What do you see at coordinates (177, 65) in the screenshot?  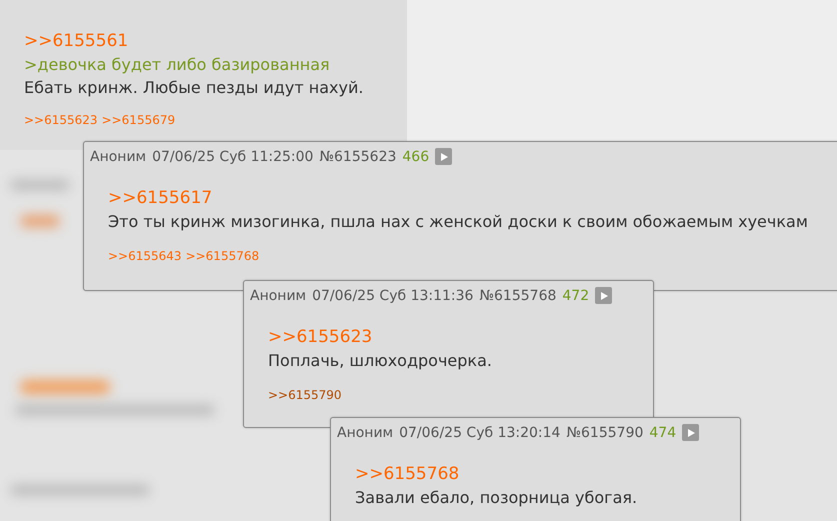 I see `quote-text: >девочка будет либо базированная` at bounding box center [177, 65].